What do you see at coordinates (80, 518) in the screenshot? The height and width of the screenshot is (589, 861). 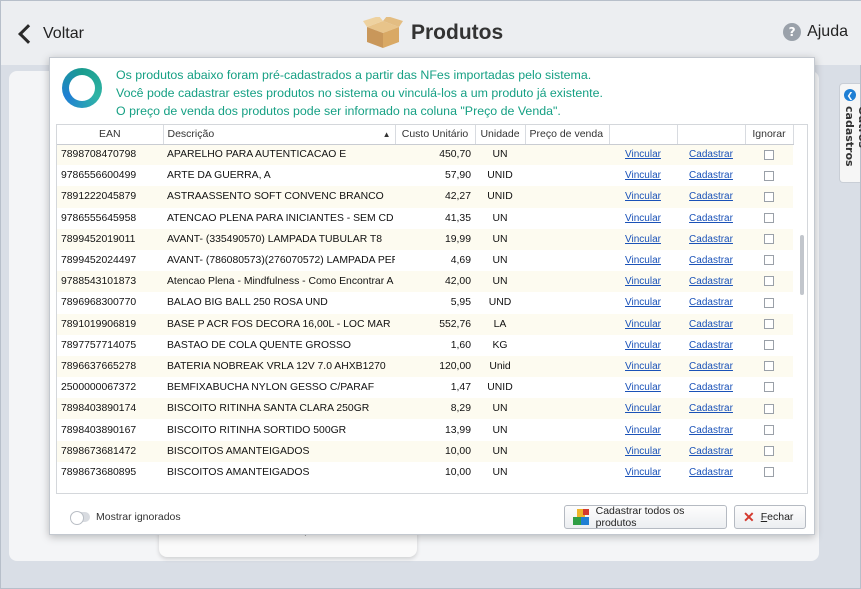 I see `toggle-switch` at bounding box center [80, 518].